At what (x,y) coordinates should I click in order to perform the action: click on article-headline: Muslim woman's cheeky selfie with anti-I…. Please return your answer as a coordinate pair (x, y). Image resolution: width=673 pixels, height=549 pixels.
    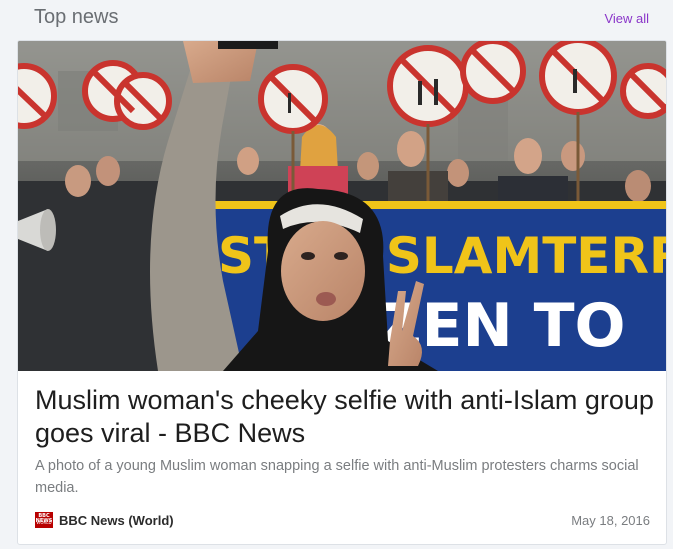
    Looking at the image, I should click on (345, 417).